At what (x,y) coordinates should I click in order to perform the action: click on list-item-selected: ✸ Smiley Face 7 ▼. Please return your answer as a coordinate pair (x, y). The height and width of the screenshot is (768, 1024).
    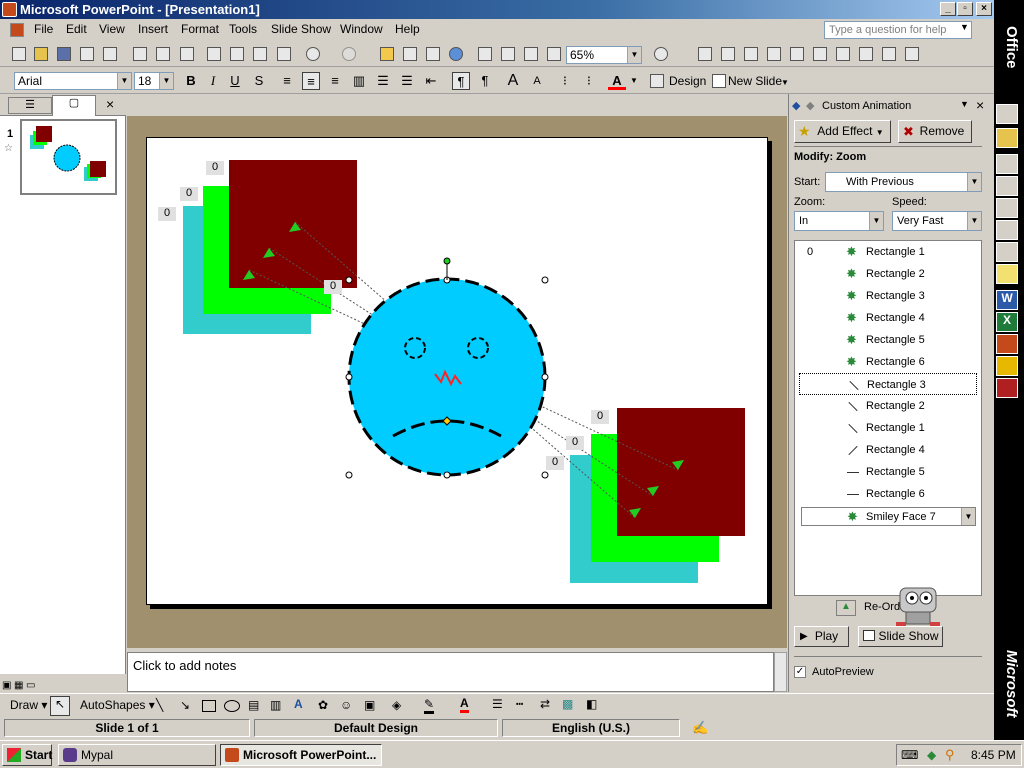
    Looking at the image, I should click on (888, 516).